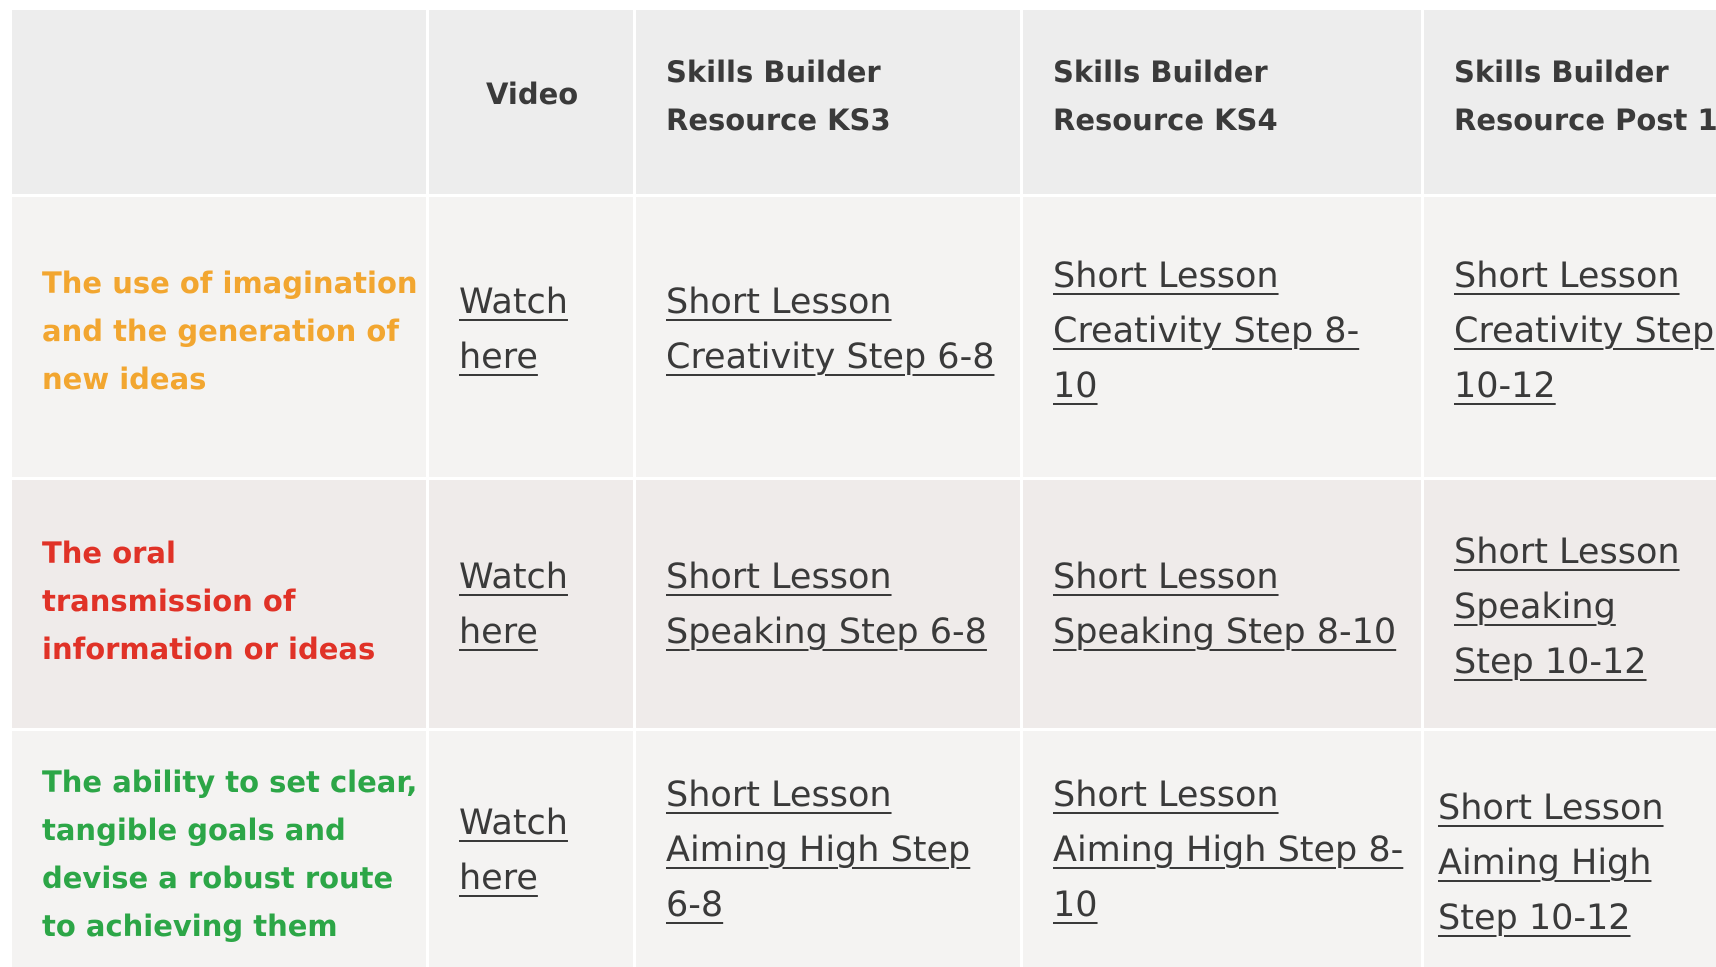 The width and height of the screenshot is (1716, 967). Describe the element at coordinates (109, 553) in the screenshot. I see `skill-line: The oral` at that location.